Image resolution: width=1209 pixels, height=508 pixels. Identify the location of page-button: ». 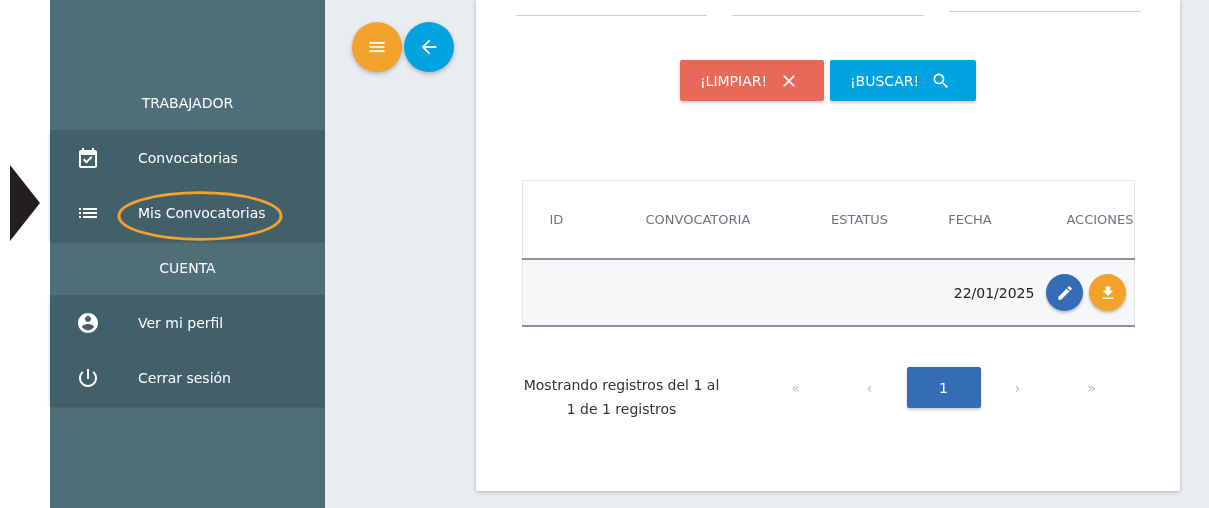
(1091, 387).